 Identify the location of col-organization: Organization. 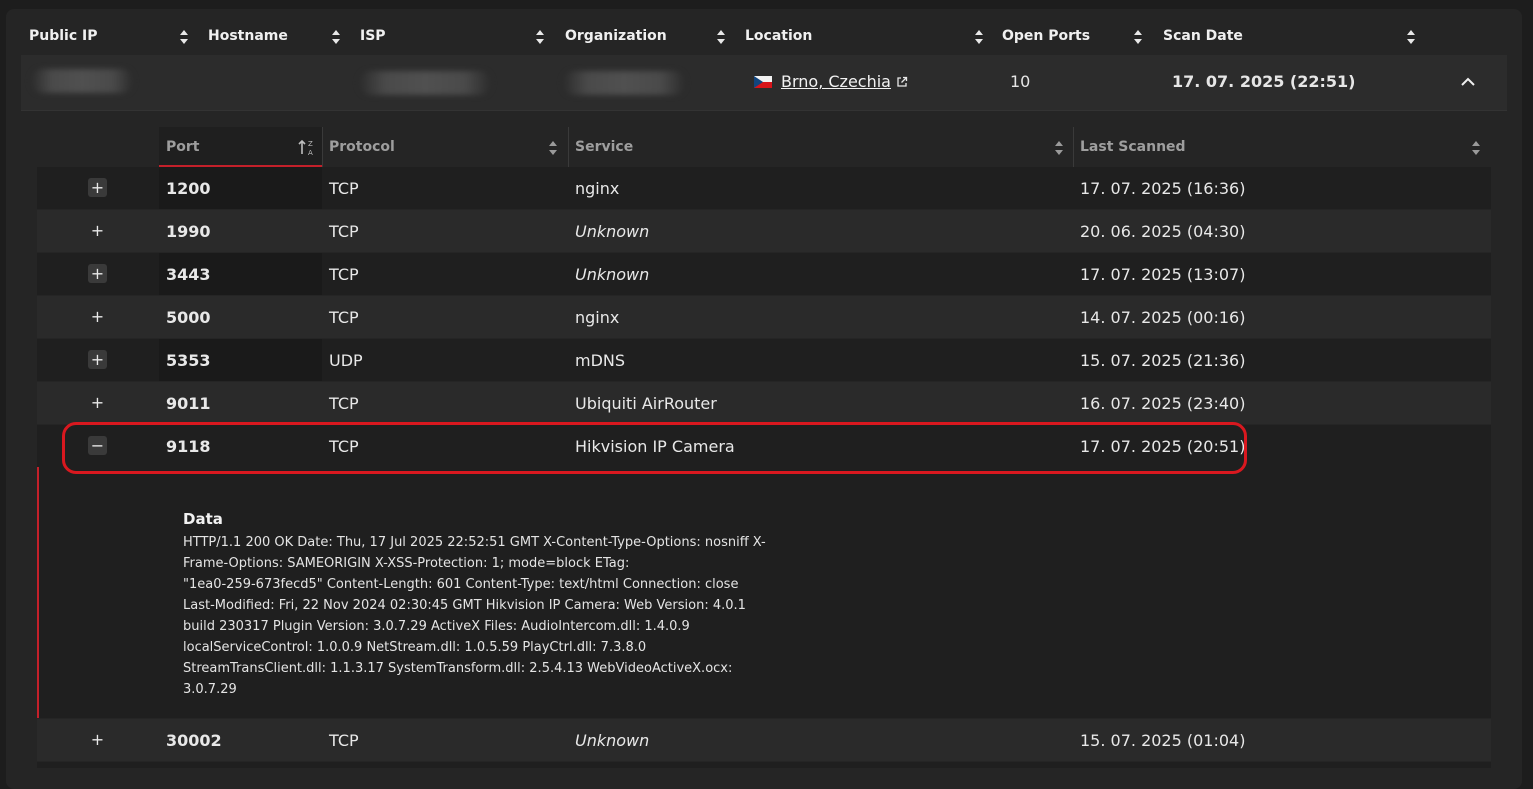
(616, 36).